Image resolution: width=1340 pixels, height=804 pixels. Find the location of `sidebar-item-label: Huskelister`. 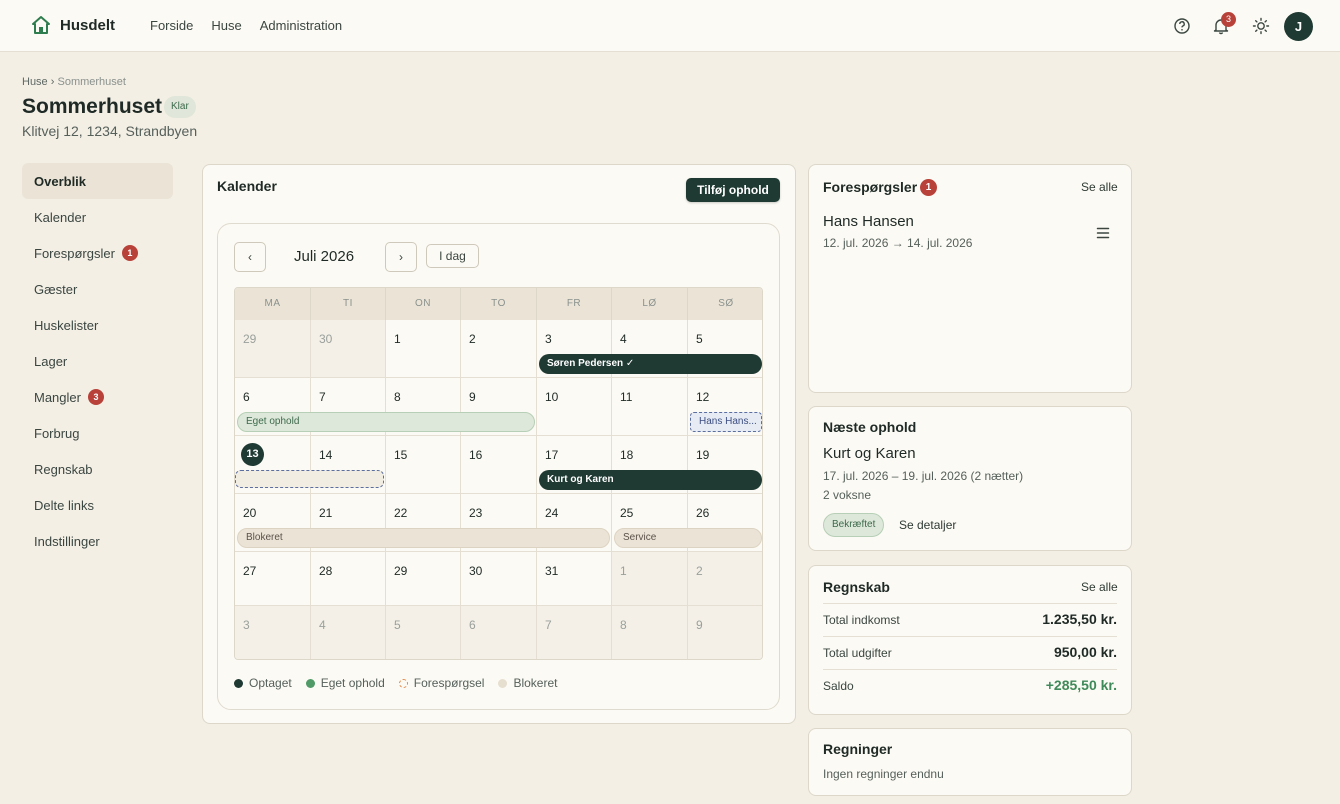

sidebar-item-label: Huskelister is located at coordinates (66, 325).